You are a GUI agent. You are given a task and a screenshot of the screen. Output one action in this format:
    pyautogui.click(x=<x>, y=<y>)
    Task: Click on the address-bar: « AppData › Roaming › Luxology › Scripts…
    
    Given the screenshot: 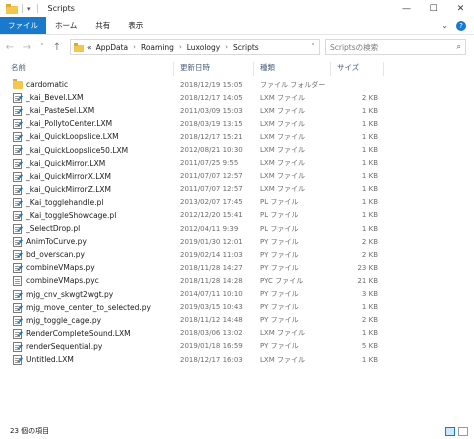 What is the action you would take?
    pyautogui.click(x=195, y=47)
    